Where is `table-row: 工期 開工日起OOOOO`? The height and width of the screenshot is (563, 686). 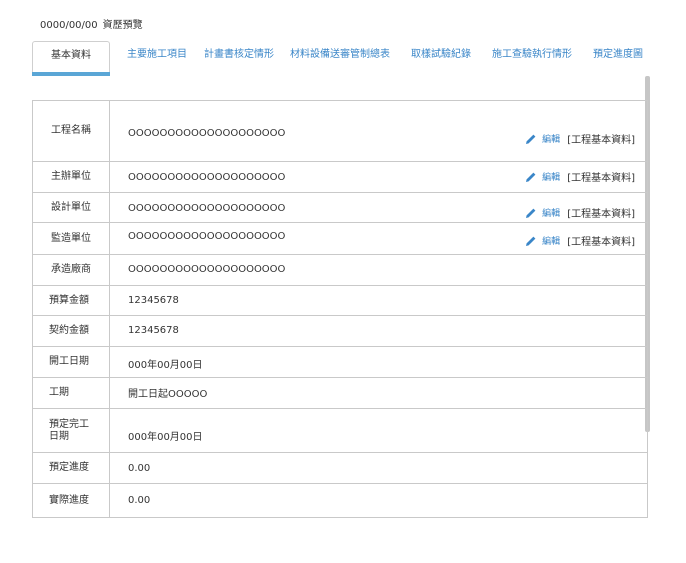 table-row: 工期 開工日起OOOOO is located at coordinates (340, 393).